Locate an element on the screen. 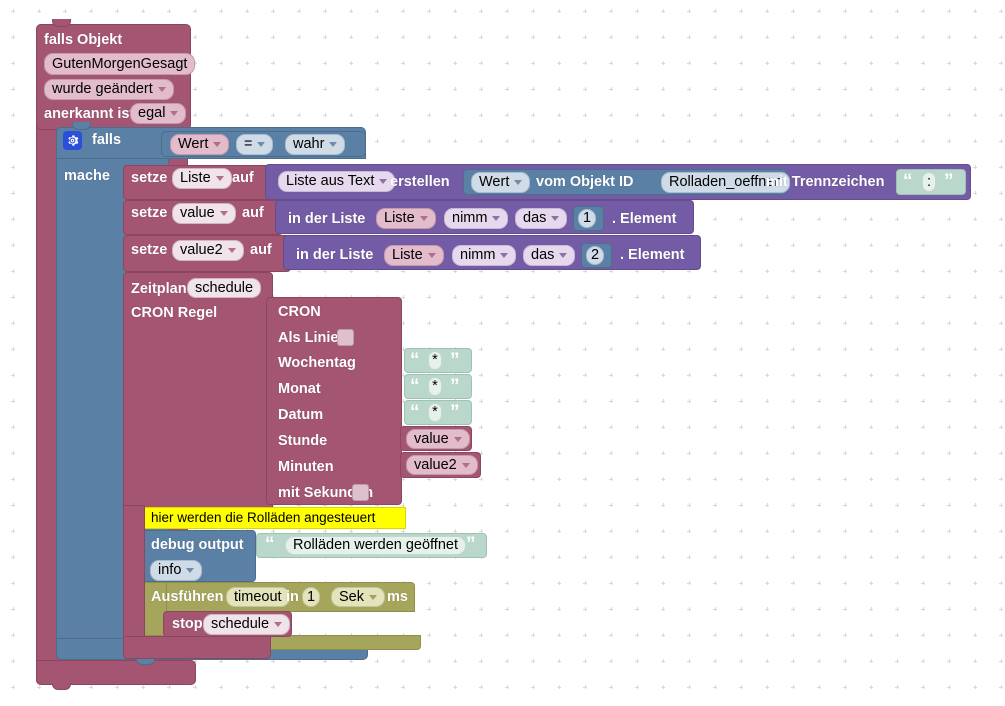  set-value-to-label: auf is located at coordinates (253, 213).